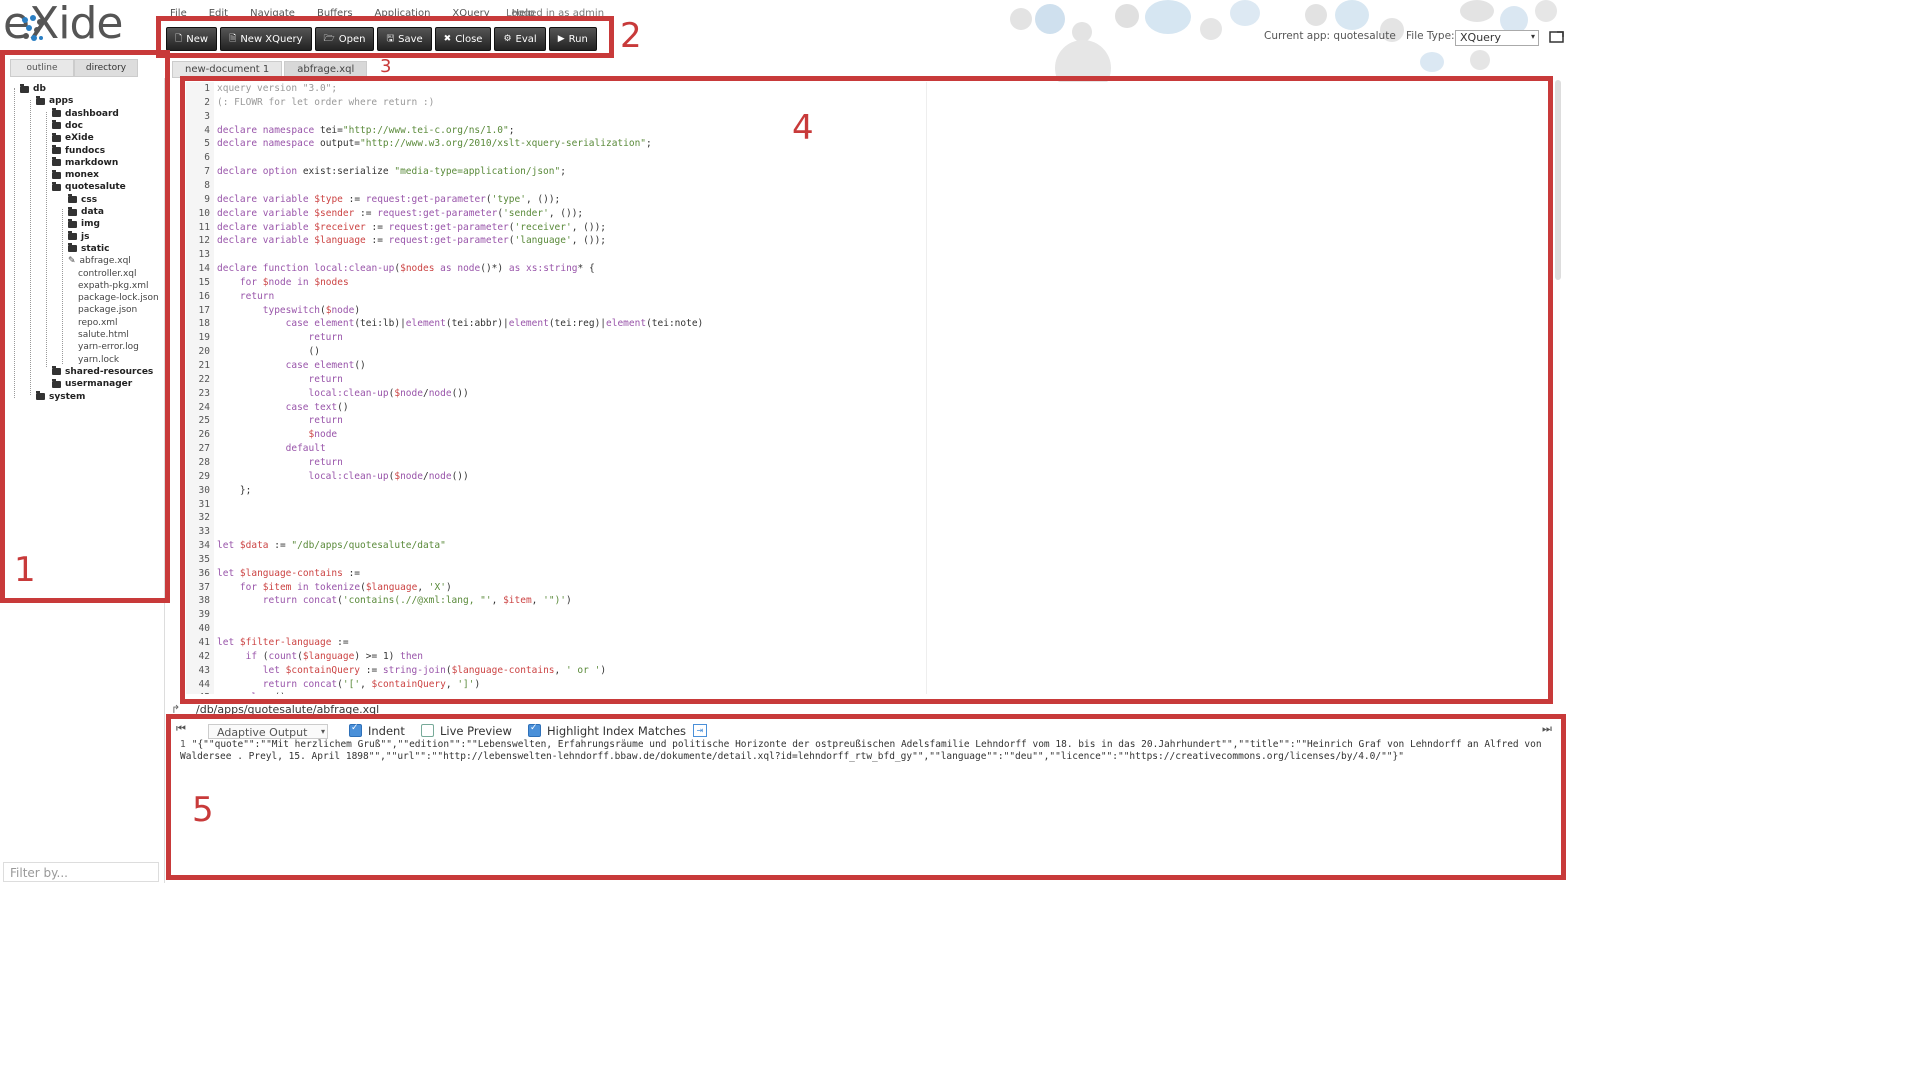 This screenshot has height=1080, width=1920. What do you see at coordinates (1558, 180) in the screenshot?
I see `editor-scrollbar` at bounding box center [1558, 180].